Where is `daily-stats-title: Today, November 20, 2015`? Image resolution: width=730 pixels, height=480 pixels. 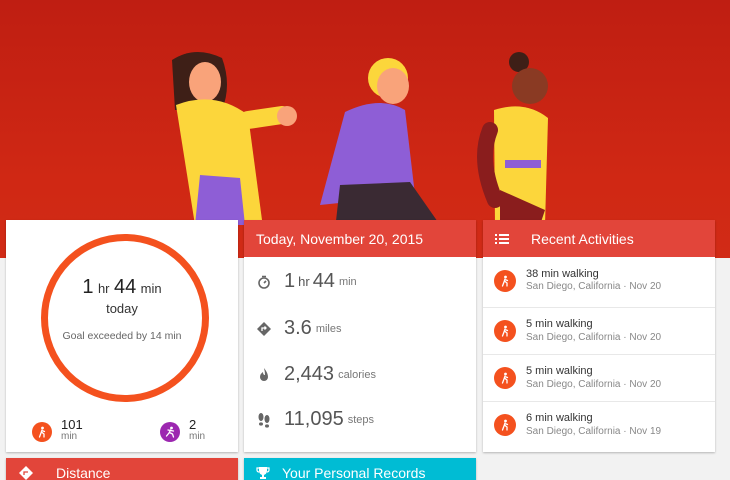
daily-stats-title: Today, November 20, 2015 is located at coordinates (360, 238).